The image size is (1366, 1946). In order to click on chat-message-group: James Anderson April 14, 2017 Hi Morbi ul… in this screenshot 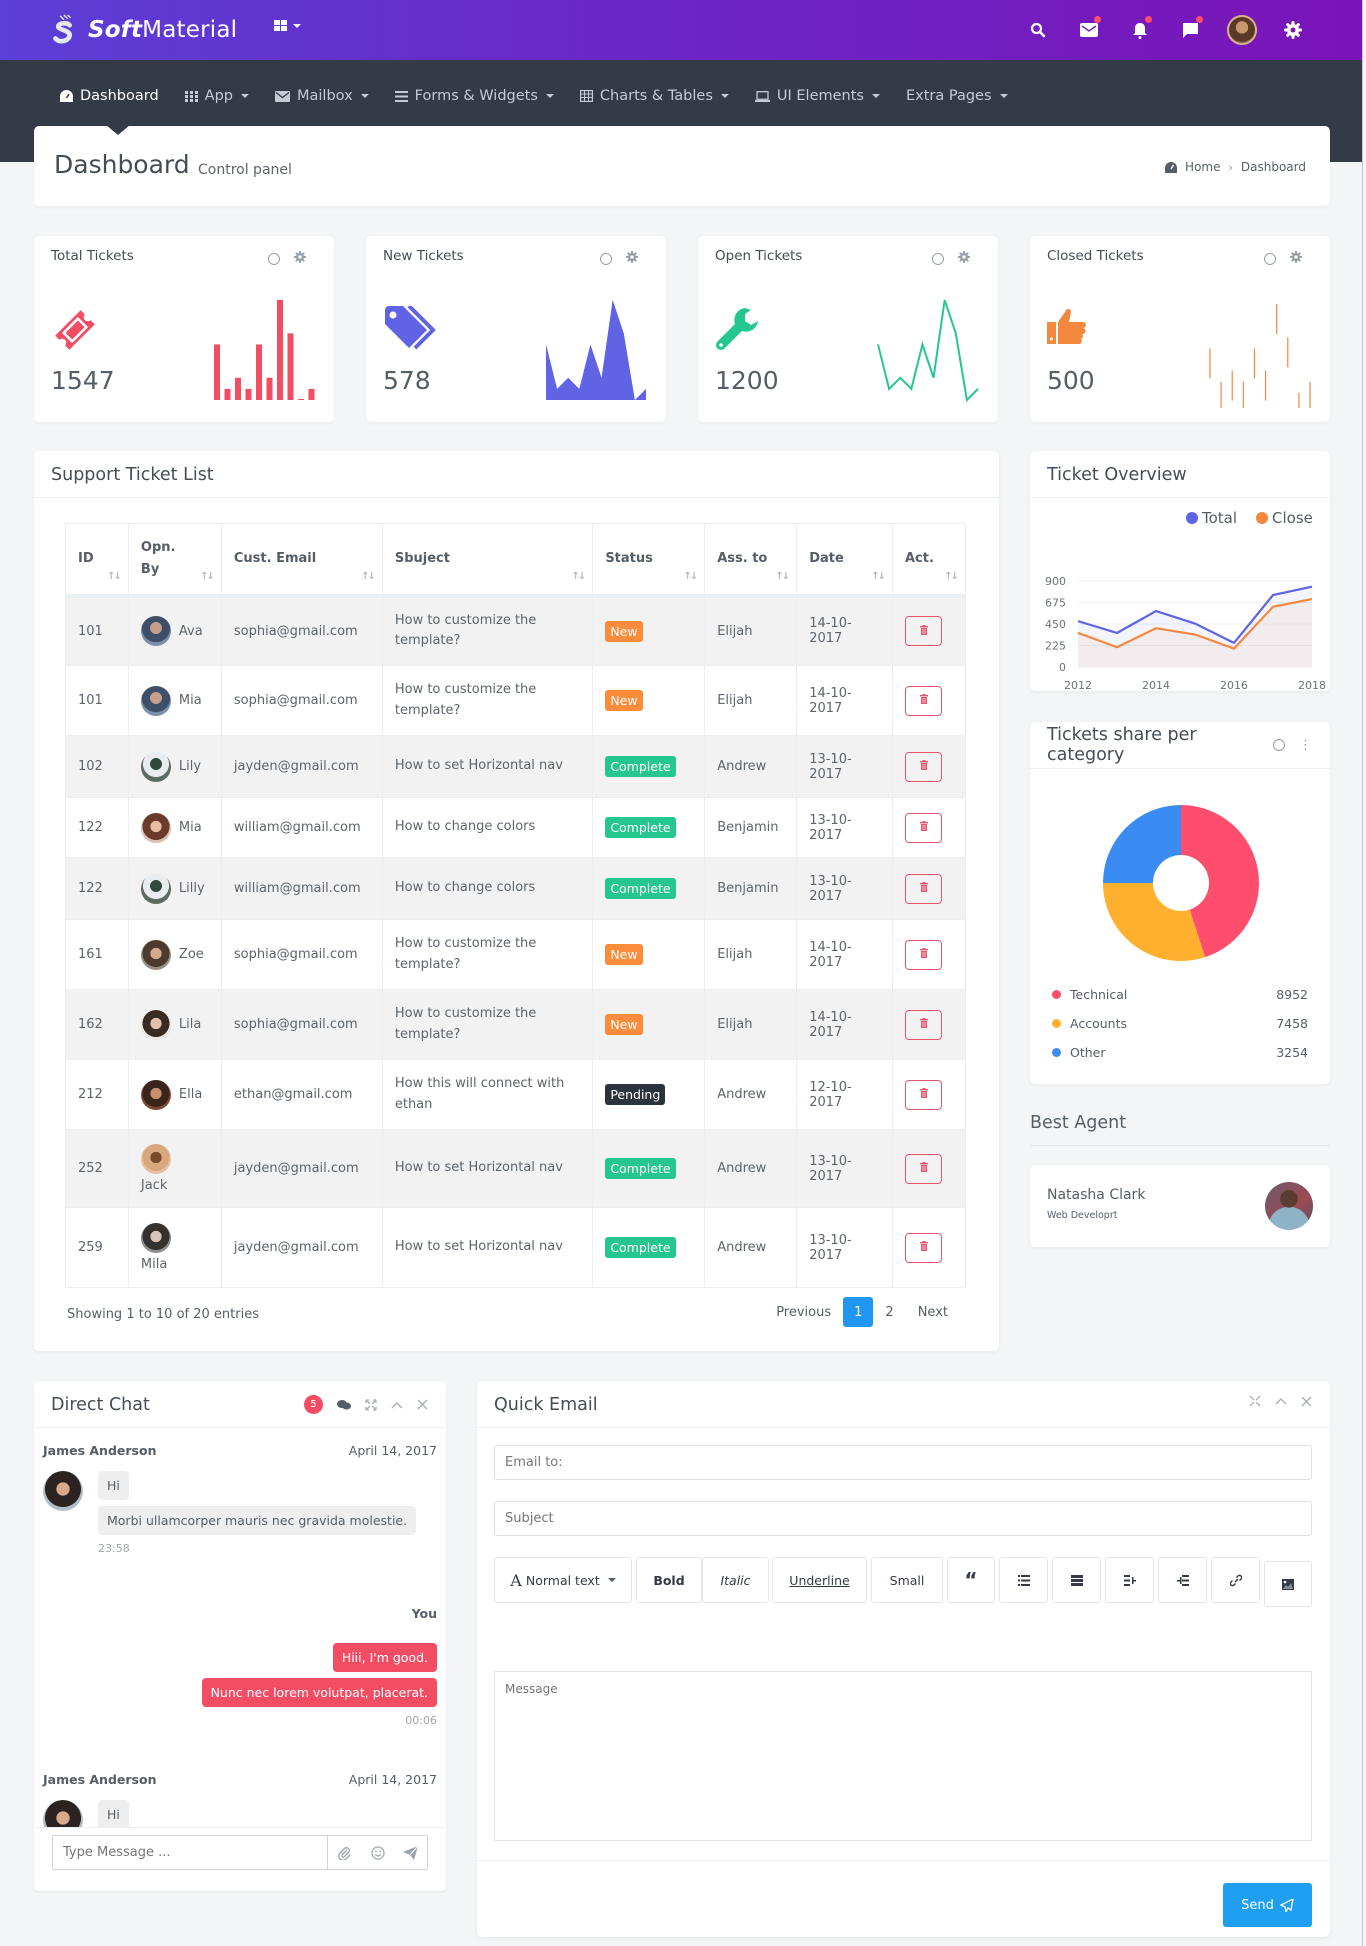, I will do `click(240, 1499)`.